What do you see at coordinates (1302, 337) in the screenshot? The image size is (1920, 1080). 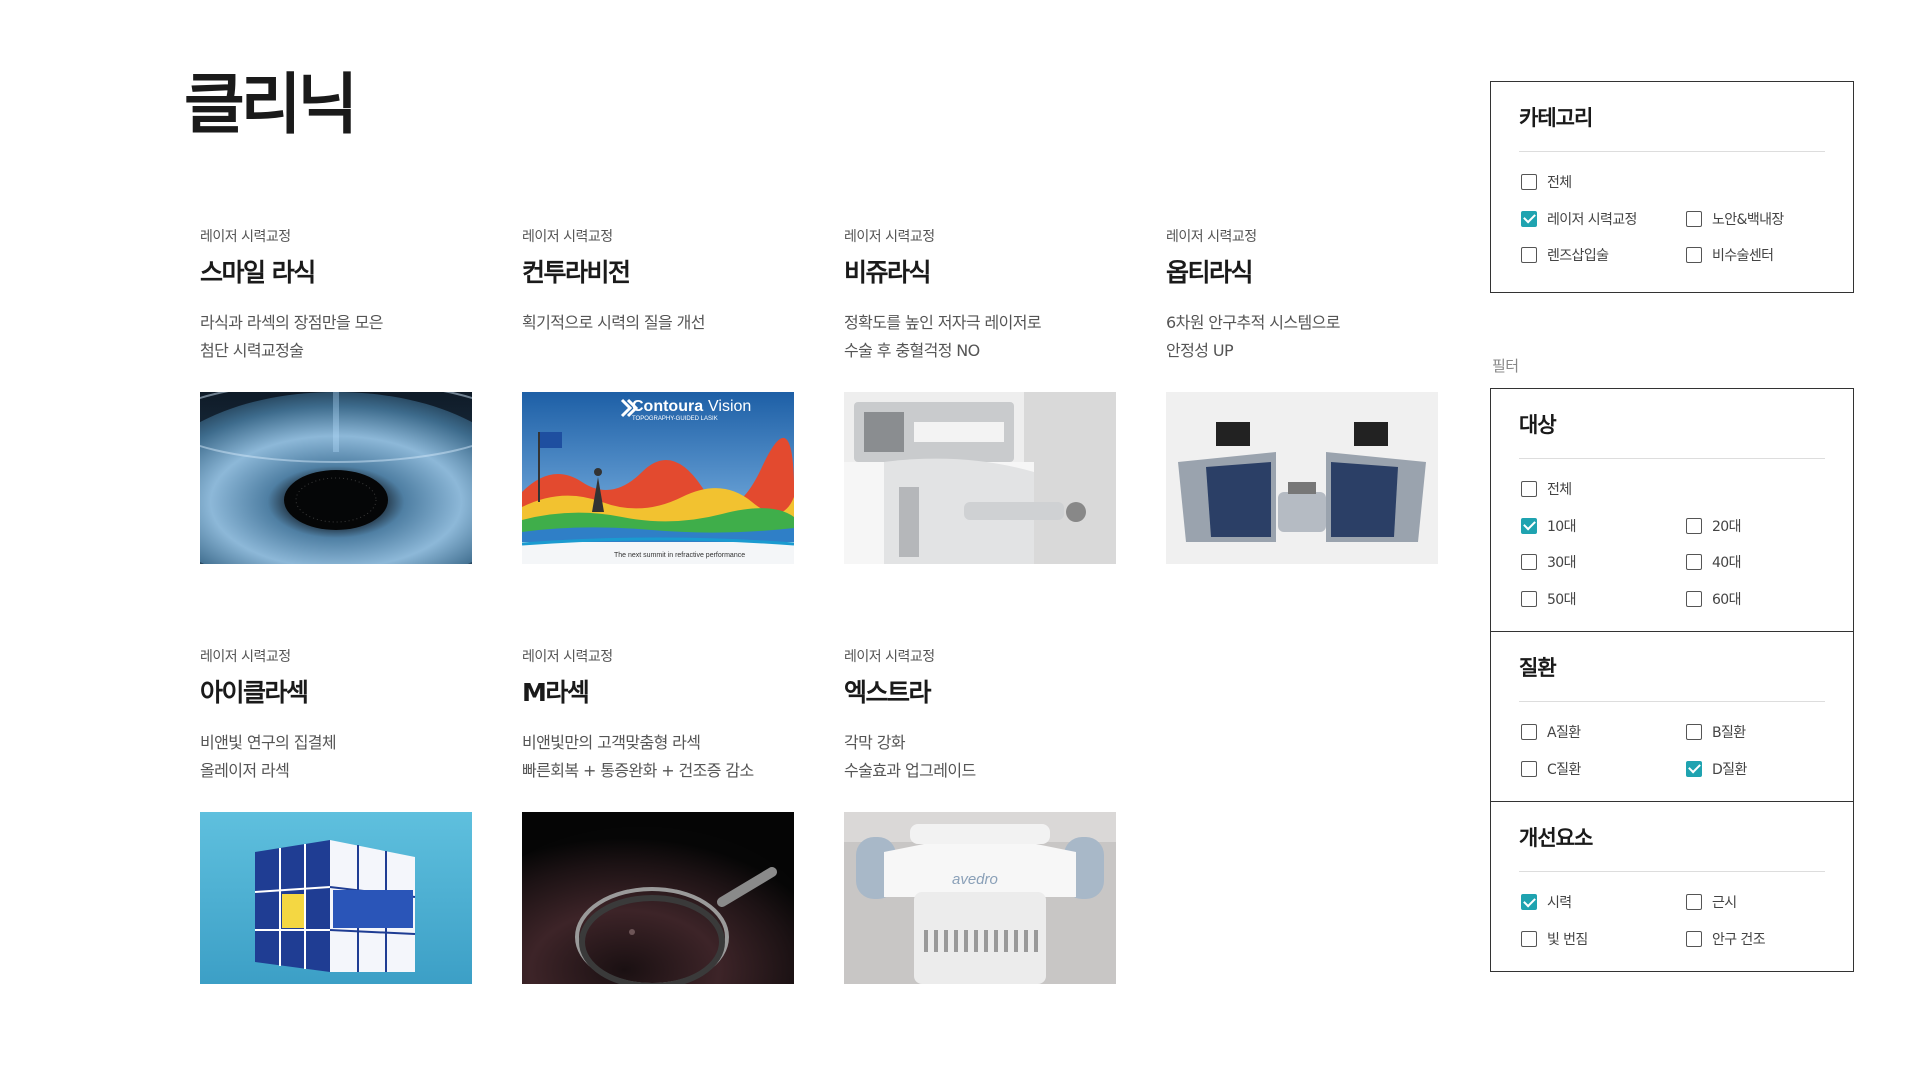 I see `card-description: 6차원 안구추적 시스템으로 안정성 UP` at bounding box center [1302, 337].